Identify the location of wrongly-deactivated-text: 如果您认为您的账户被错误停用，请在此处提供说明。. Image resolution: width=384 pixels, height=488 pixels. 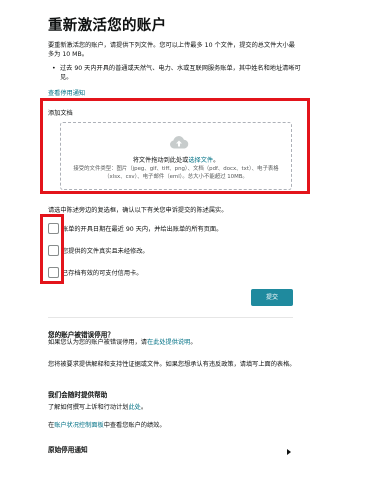
(173, 342).